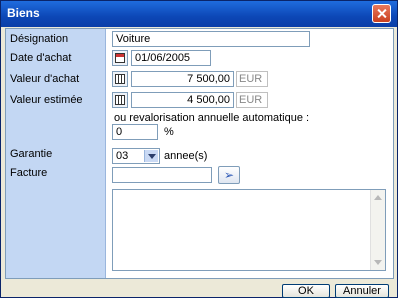 The width and height of the screenshot is (400, 300). Describe the element at coordinates (182, 100) in the screenshot. I see `valeur-estimee-input: 4 500,00` at that location.